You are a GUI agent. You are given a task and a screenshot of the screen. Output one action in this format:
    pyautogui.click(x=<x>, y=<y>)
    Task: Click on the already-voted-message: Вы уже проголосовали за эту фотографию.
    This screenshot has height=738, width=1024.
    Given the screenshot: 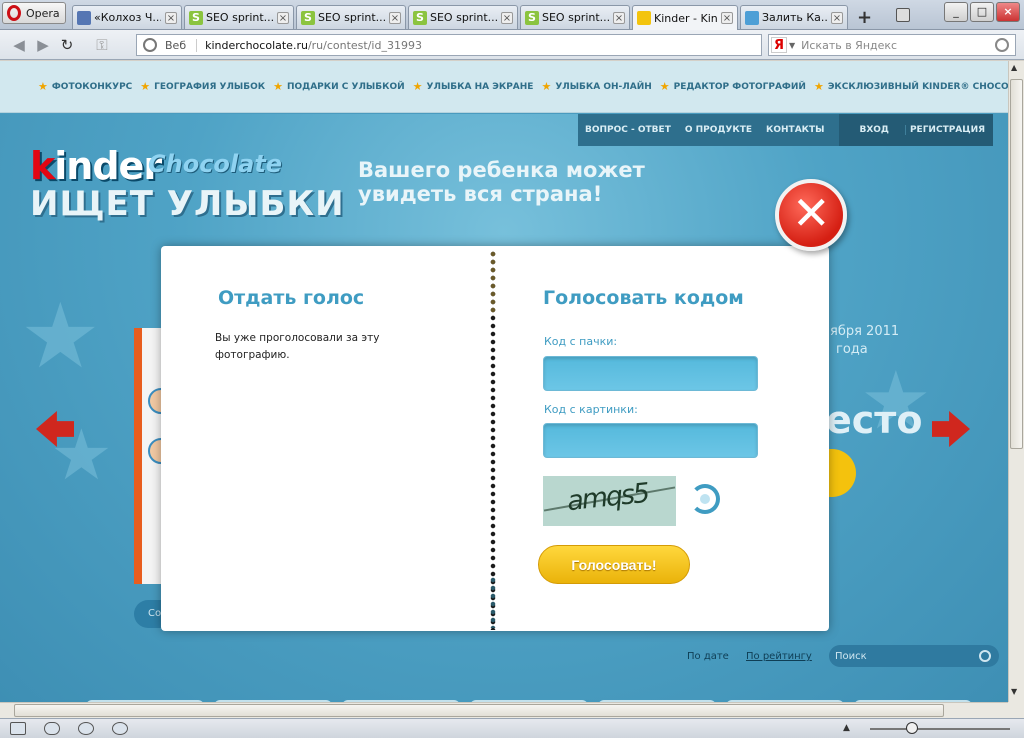 What is the action you would take?
    pyautogui.click(x=297, y=346)
    